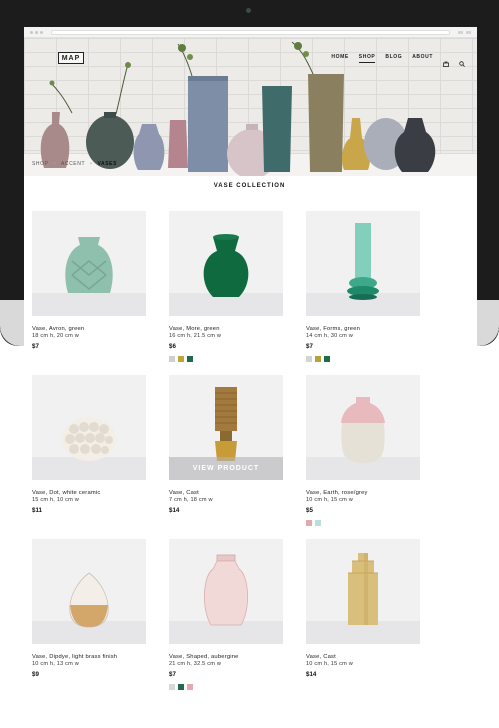 The width and height of the screenshot is (499, 728). I want to click on product-card: Vase, More, green 16 cm h, 21.5 cm w $6, so click(226, 287).